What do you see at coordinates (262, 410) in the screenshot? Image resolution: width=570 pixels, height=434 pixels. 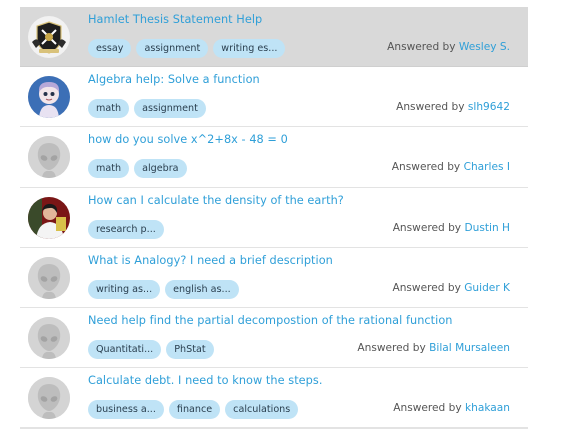 I see `tag: calculations` at bounding box center [262, 410].